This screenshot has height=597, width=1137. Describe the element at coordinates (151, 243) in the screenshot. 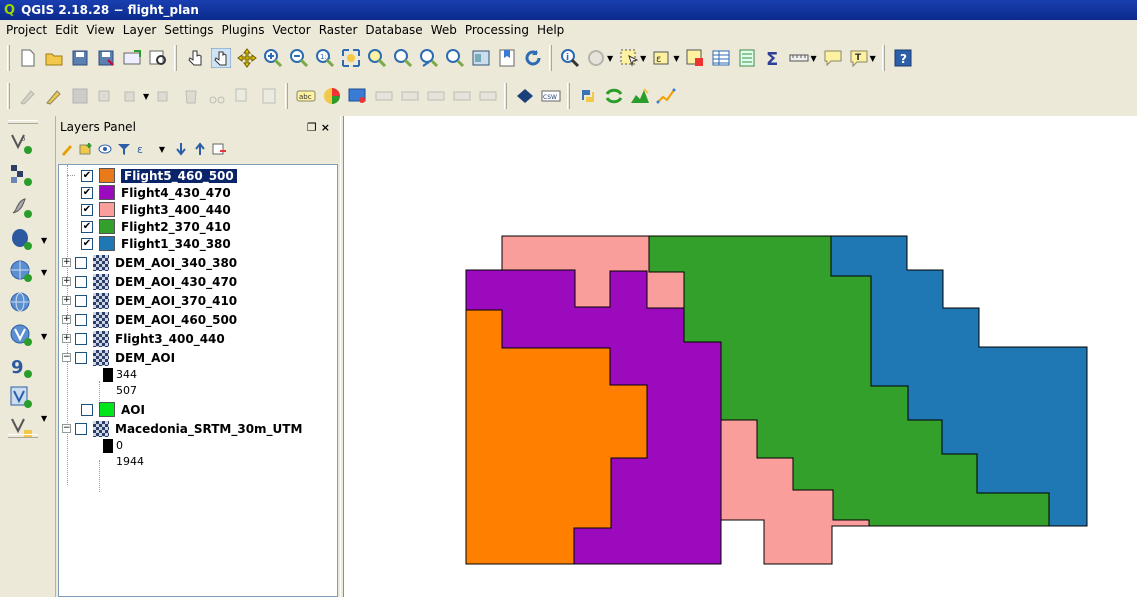

I see `layer-item-flight1: ✔ Flight1_340_380` at that location.